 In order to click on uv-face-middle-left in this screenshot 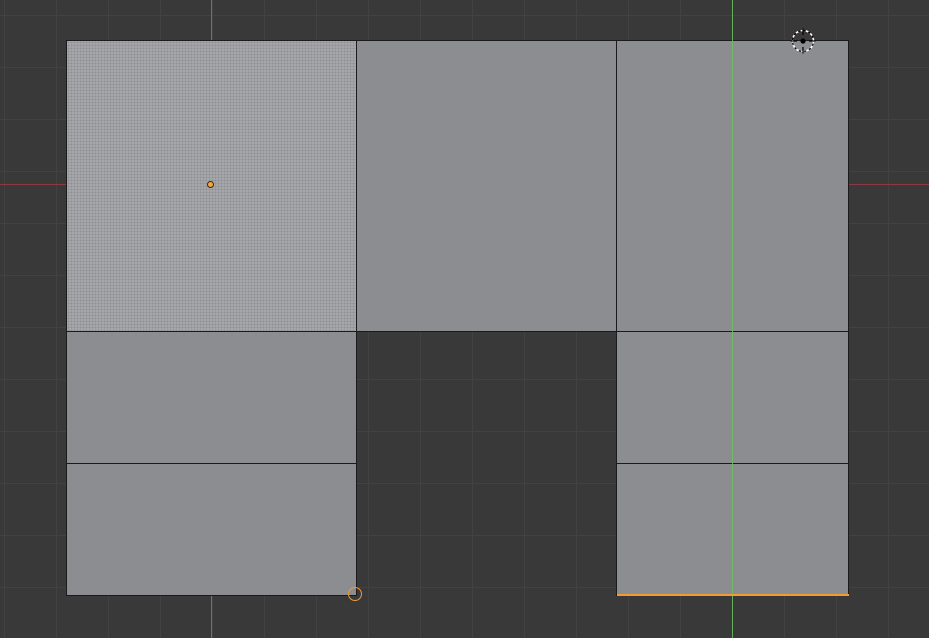, I will do `click(211, 397)`.